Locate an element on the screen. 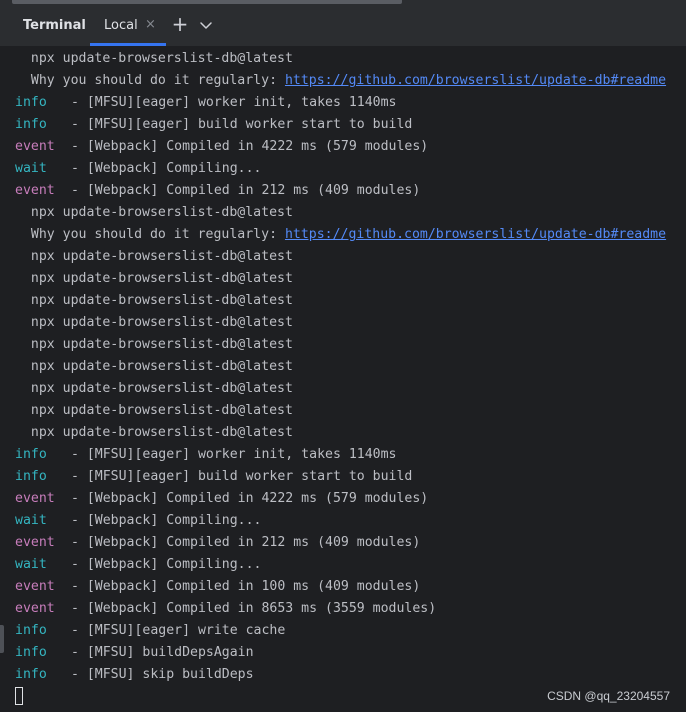 The width and height of the screenshot is (686, 712). chevron-down-icon is located at coordinates (206, 25).